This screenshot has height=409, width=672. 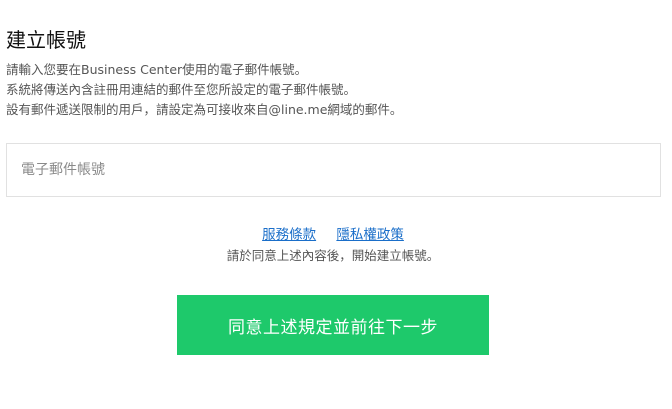 What do you see at coordinates (333, 235) in the screenshot?
I see `policy-links: 服務條款 隱私權政策` at bounding box center [333, 235].